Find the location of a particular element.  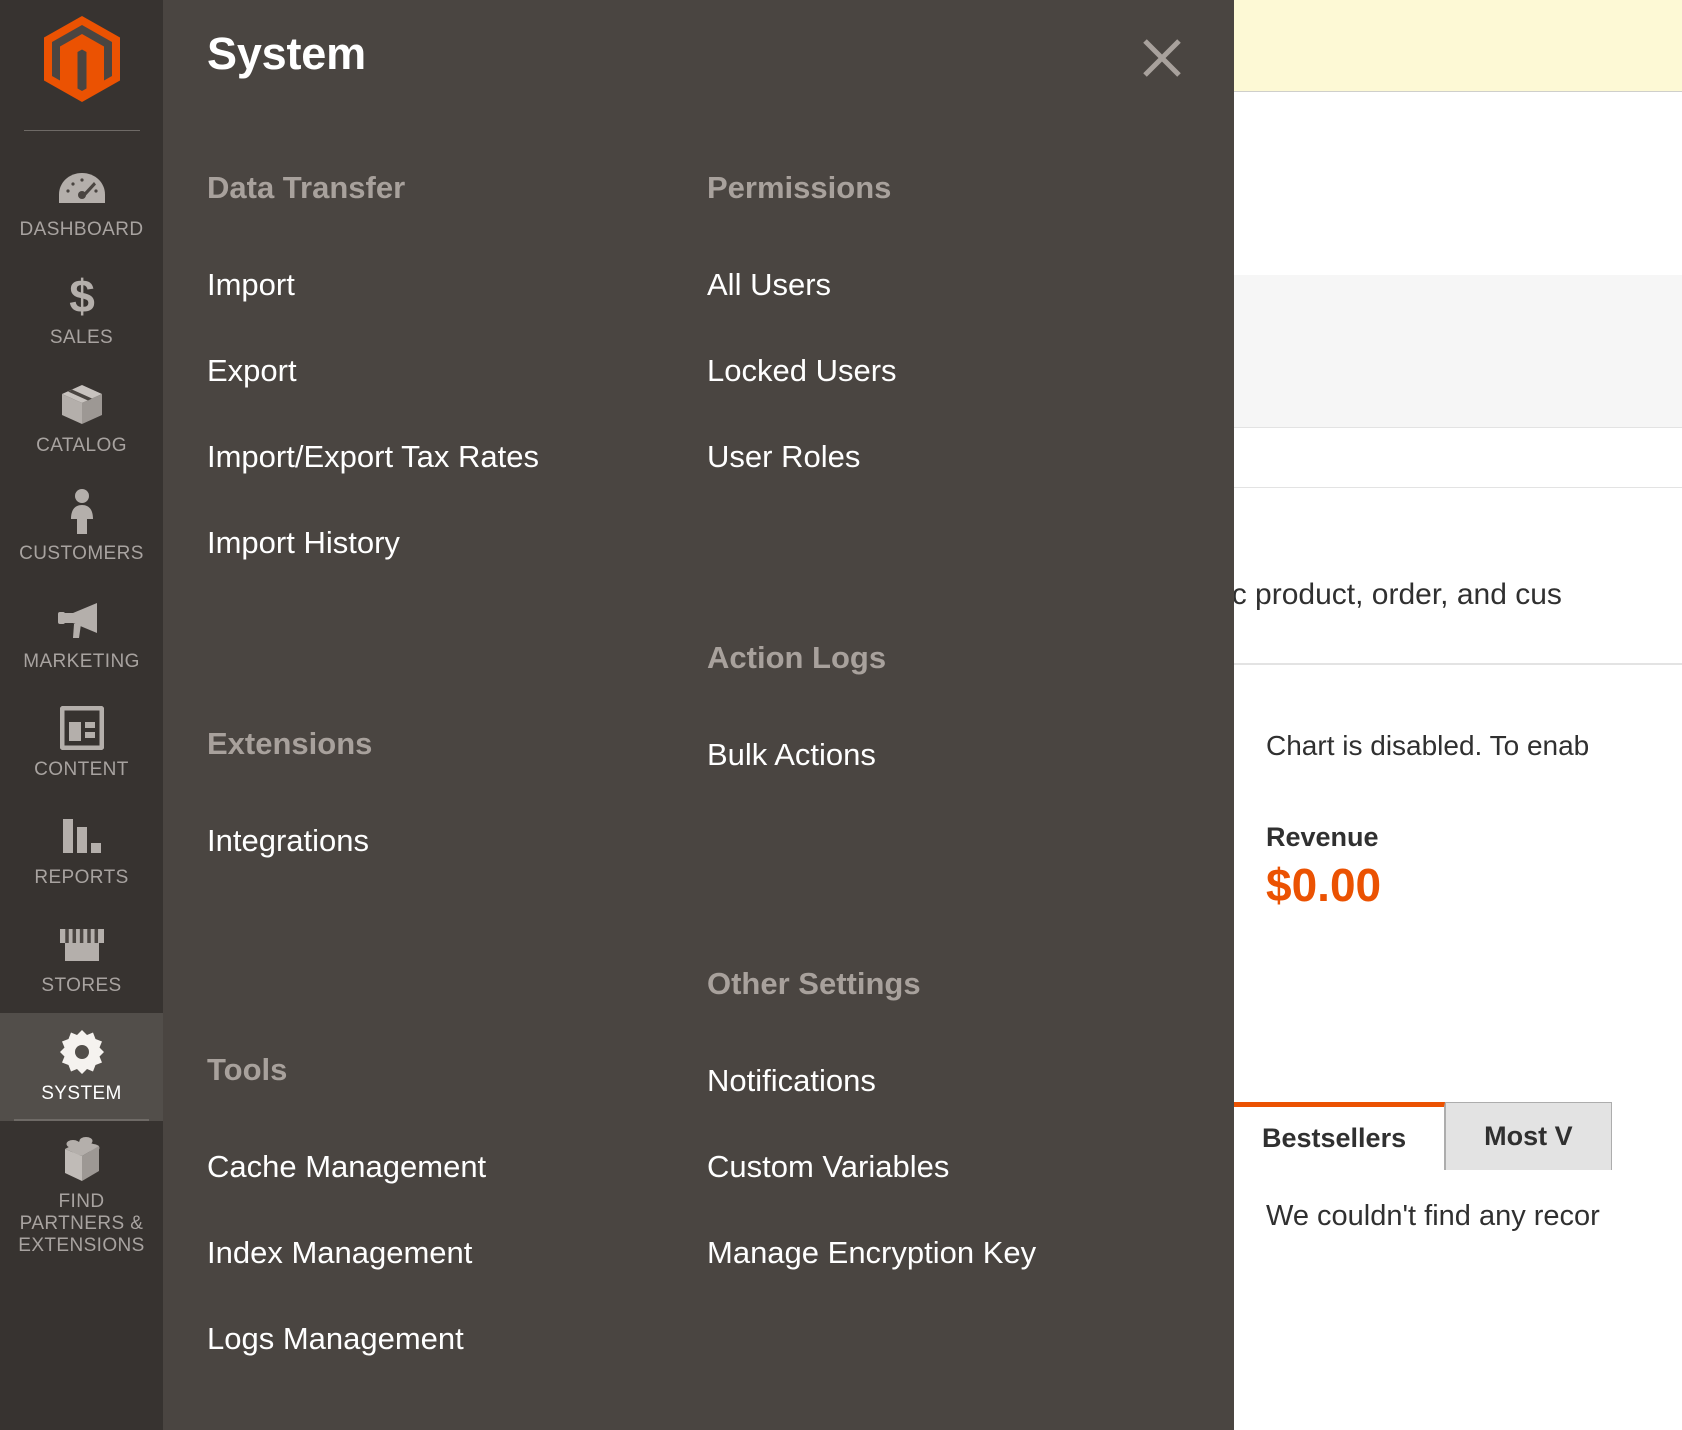

menu-item-logs-management: Logs Management is located at coordinates (435, 1339).